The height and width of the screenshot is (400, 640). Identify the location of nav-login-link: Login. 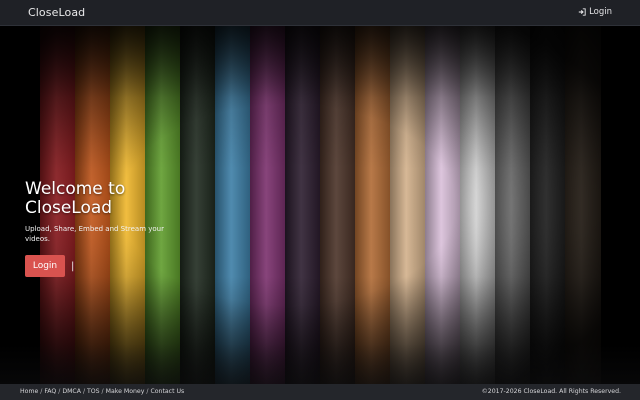
(595, 12).